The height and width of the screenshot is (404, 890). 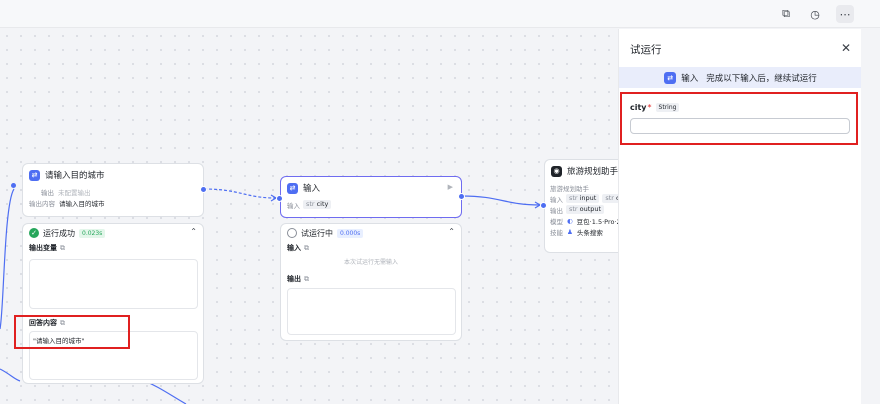 I want to click on result-panel-running: 试运行中 0.000s ⌃ 输入 ⧉ 本次试运行无需输入 输出 ⧉, so click(x=371, y=282).